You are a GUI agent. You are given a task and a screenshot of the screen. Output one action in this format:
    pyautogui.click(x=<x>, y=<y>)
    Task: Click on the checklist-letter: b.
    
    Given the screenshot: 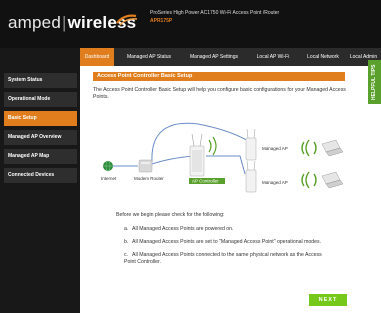 What is the action you would take?
    pyautogui.click(x=126, y=242)
    